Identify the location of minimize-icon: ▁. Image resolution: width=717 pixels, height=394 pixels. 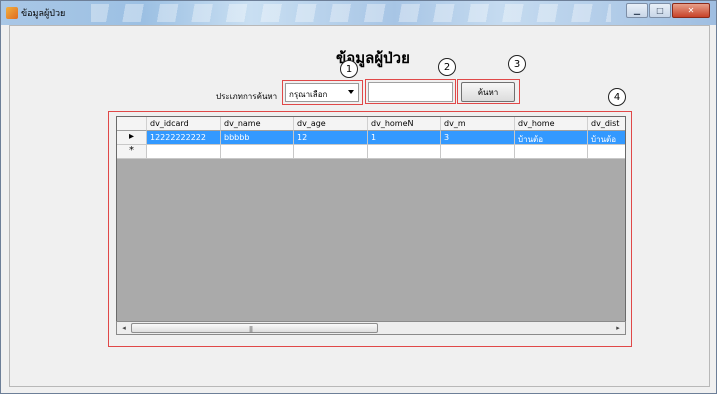
(637, 10).